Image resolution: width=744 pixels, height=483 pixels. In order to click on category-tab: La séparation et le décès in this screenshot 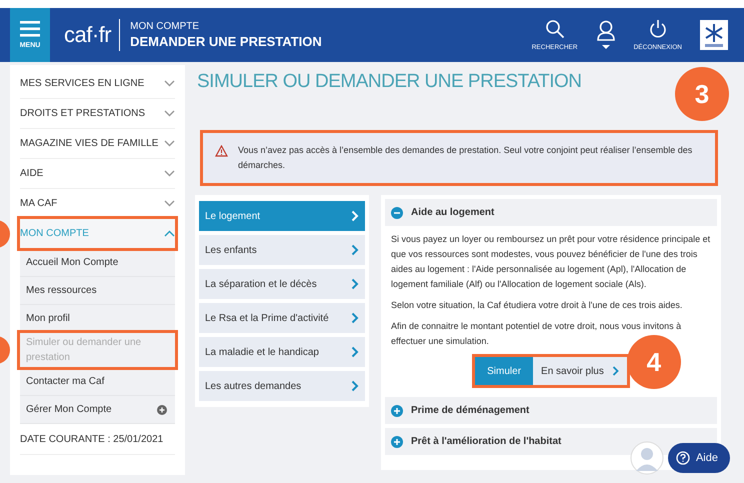, I will do `click(282, 284)`.